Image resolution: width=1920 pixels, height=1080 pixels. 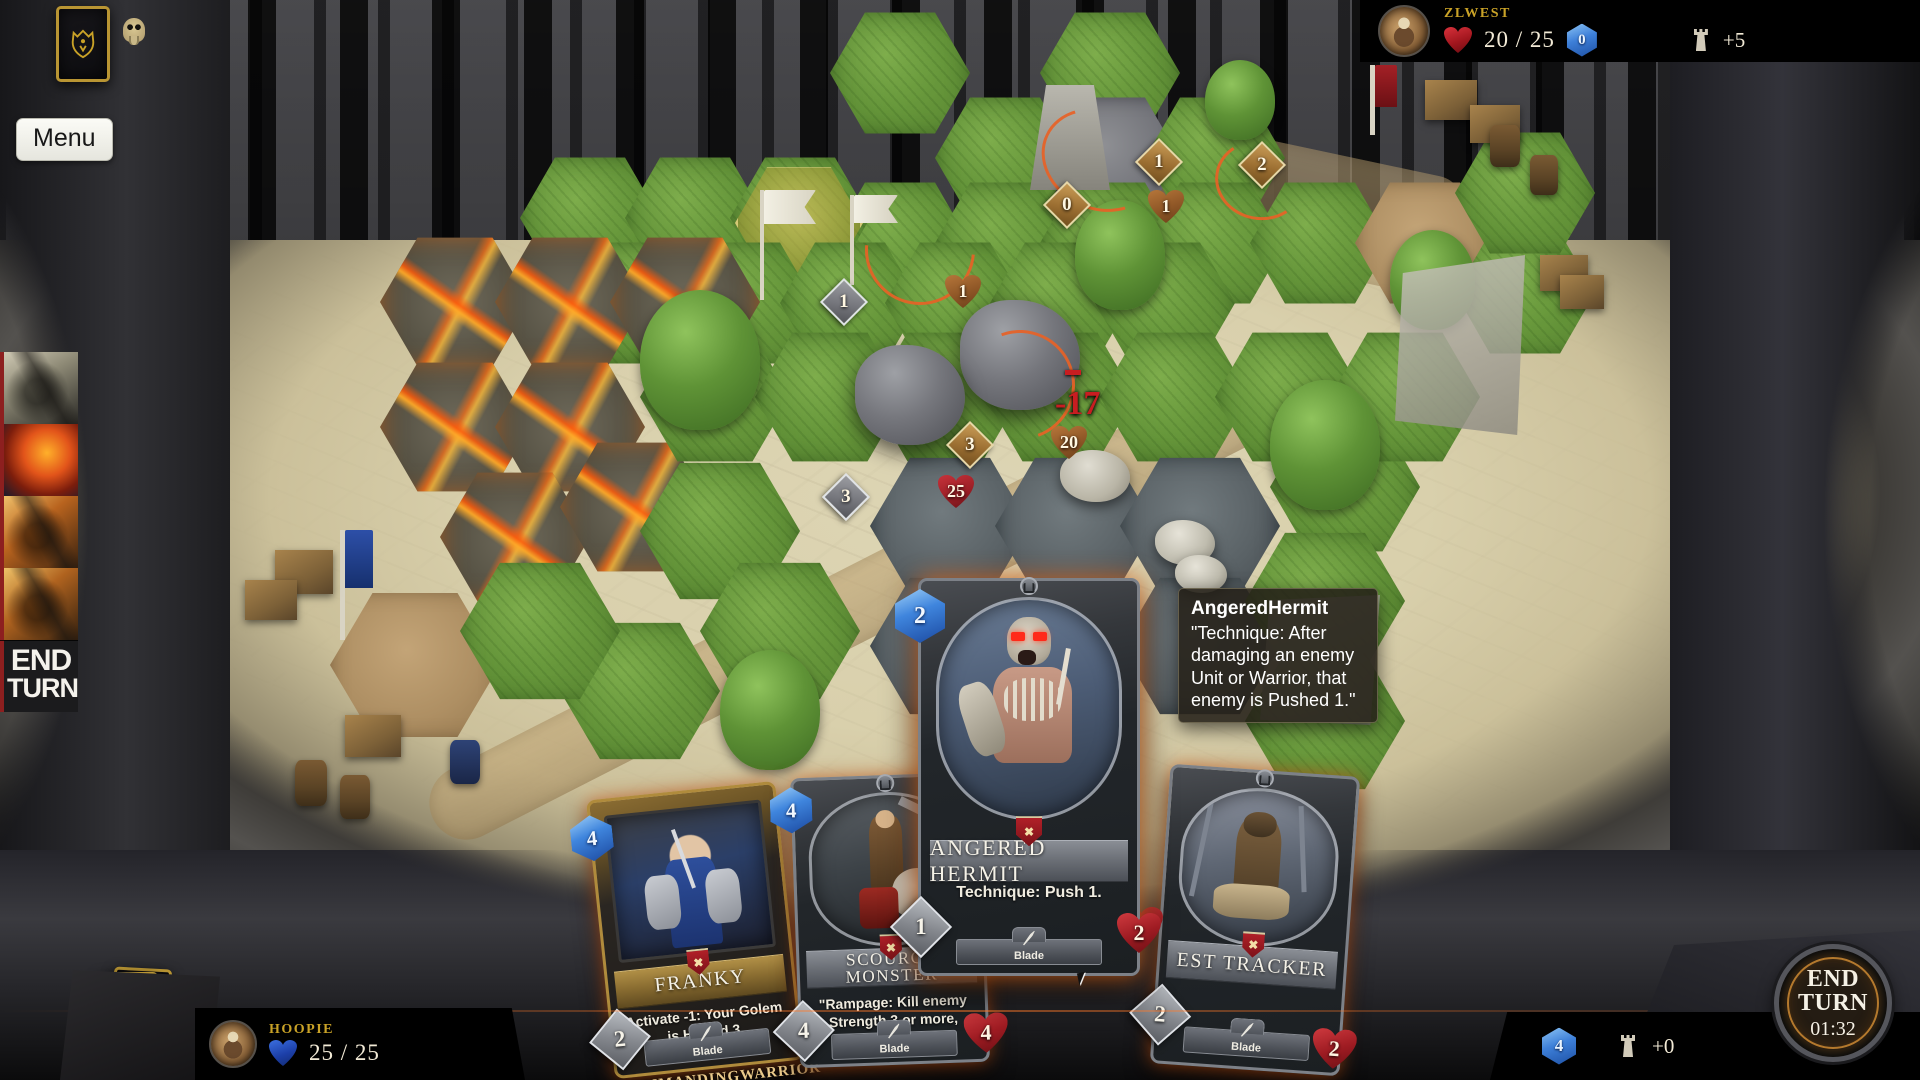 I want to click on log-entry-rider, so click(x=39, y=532).